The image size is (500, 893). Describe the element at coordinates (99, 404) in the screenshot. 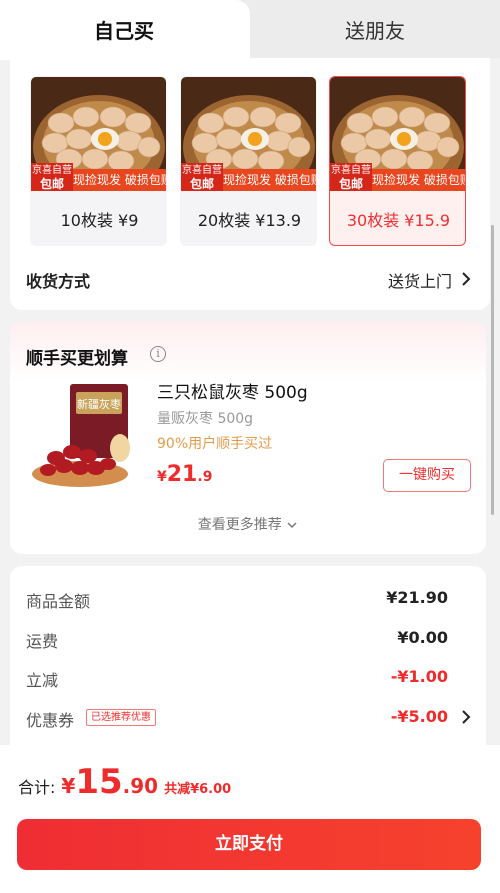

I see `package-print: 新疆灰枣` at that location.